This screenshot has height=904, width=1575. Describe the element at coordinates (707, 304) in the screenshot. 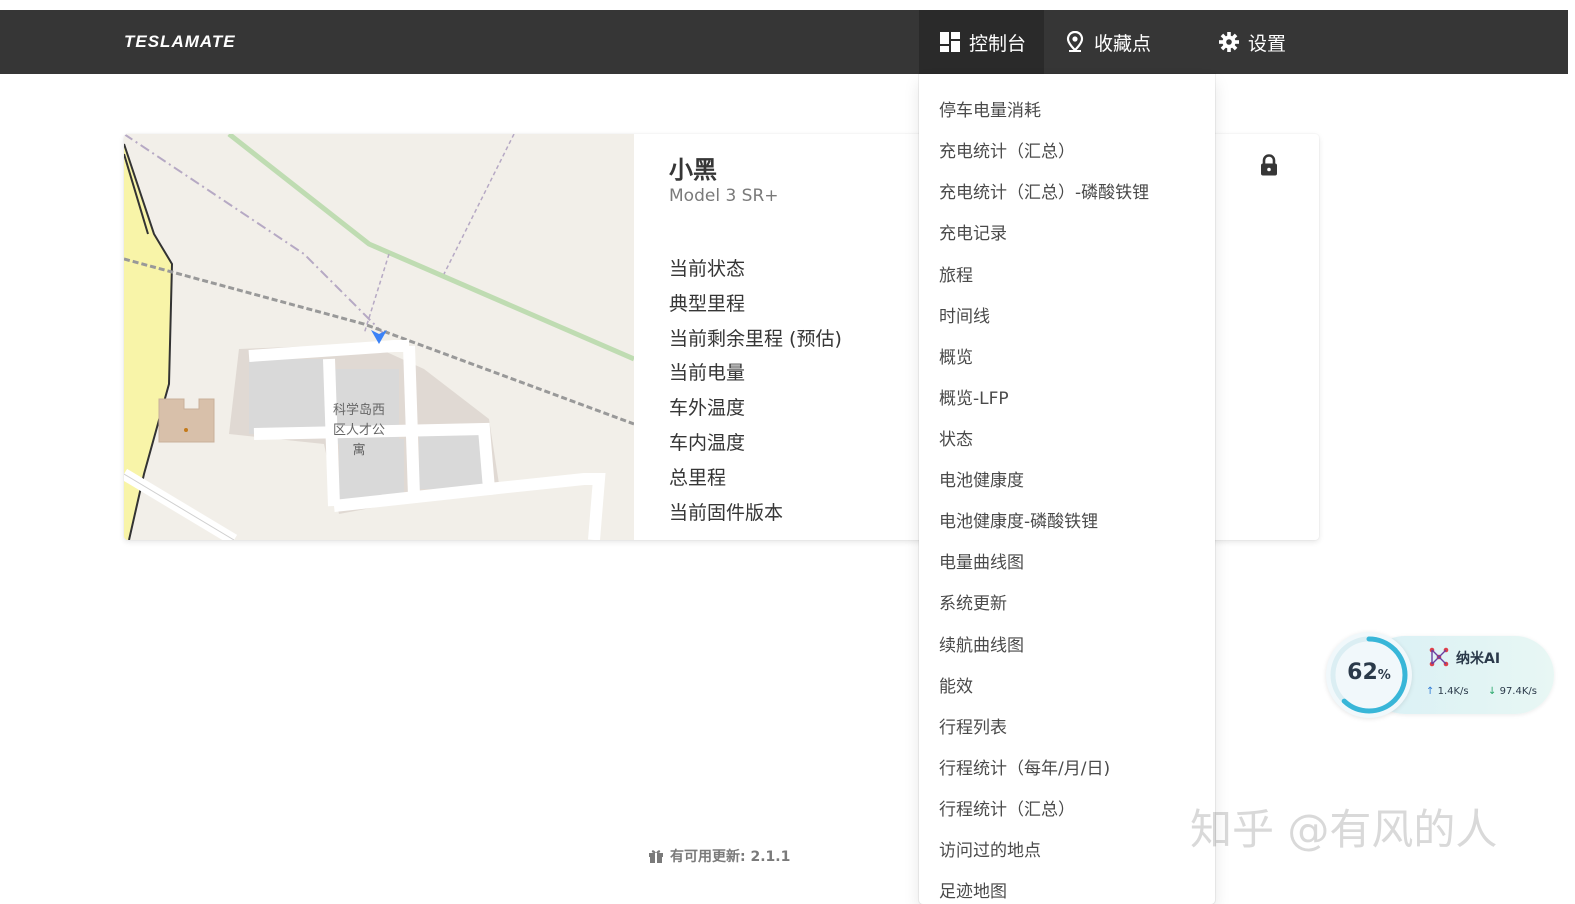

I see `stat-label-typical-range: 典型里程` at that location.